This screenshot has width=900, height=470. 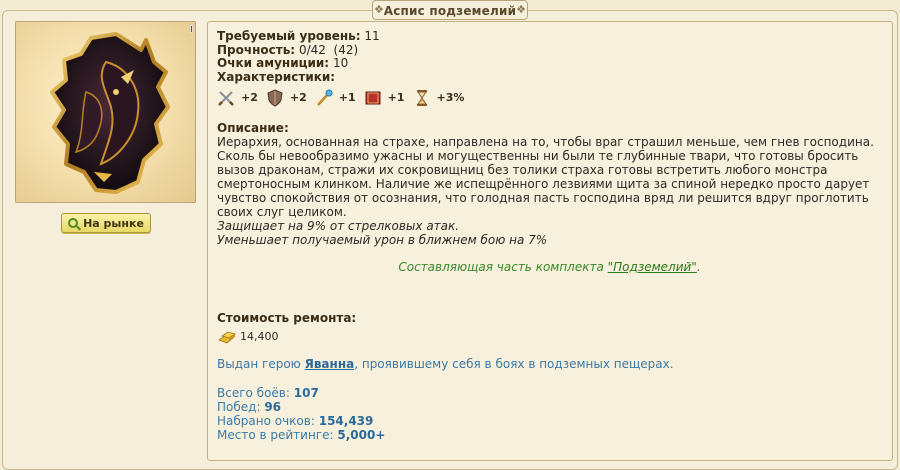 I want to click on ammo-label: Очки амуниции:, so click(x=273, y=63).